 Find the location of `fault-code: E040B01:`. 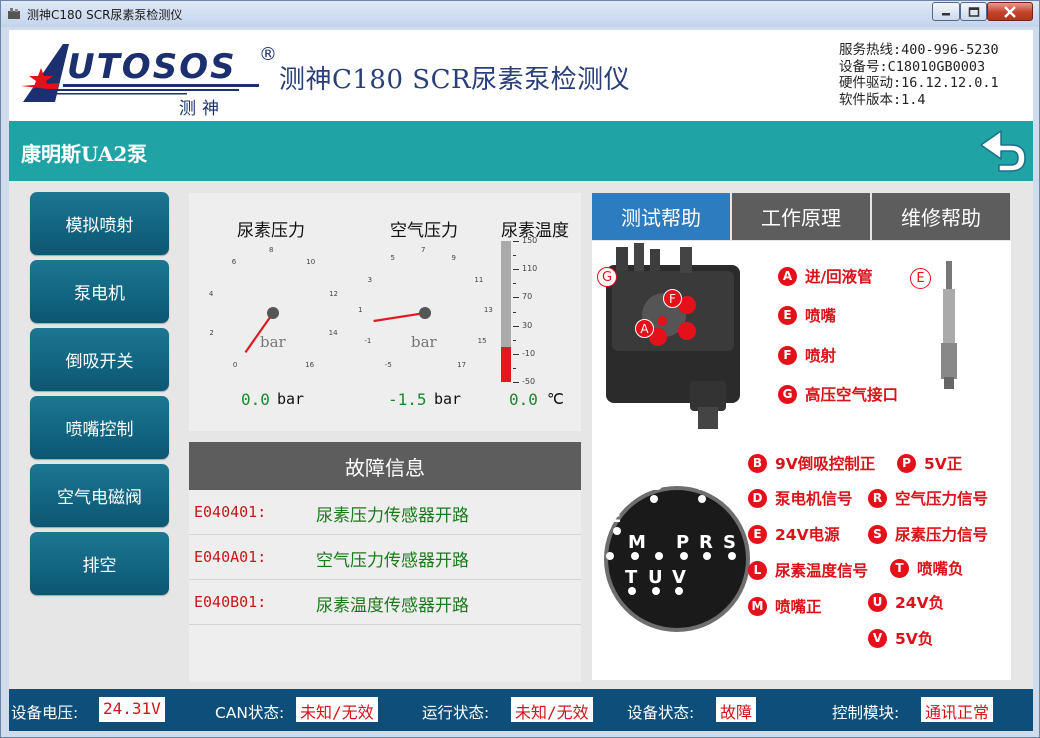

fault-code: E040B01: is located at coordinates (230, 602).